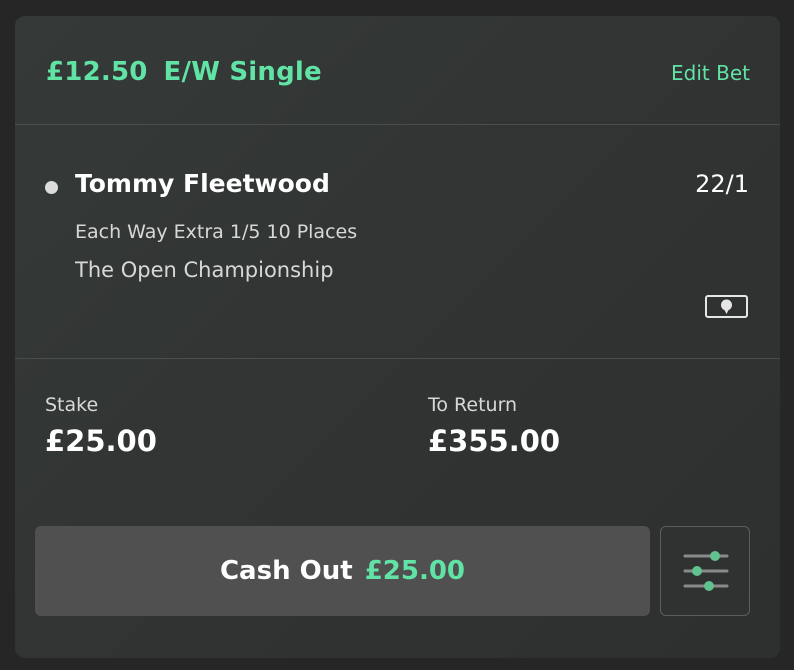  What do you see at coordinates (710, 73) in the screenshot?
I see `edit-bet-link: Edit Bet` at bounding box center [710, 73].